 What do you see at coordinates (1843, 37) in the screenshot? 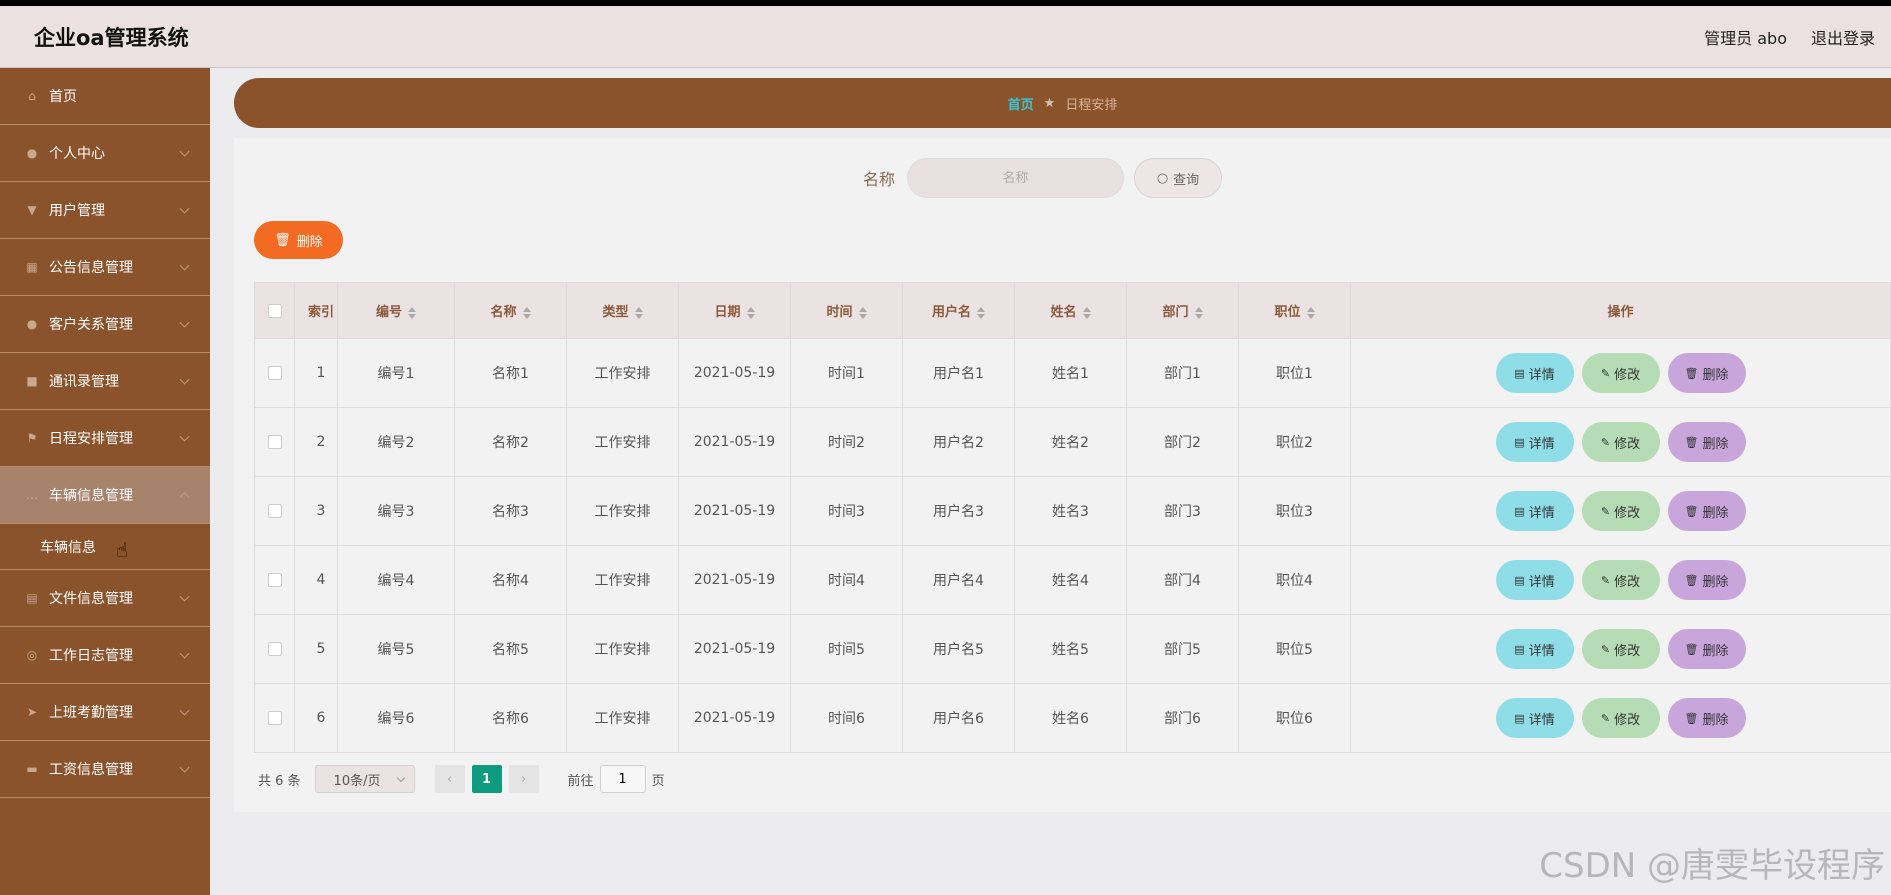
I see `logout-link: 退出登录` at bounding box center [1843, 37].